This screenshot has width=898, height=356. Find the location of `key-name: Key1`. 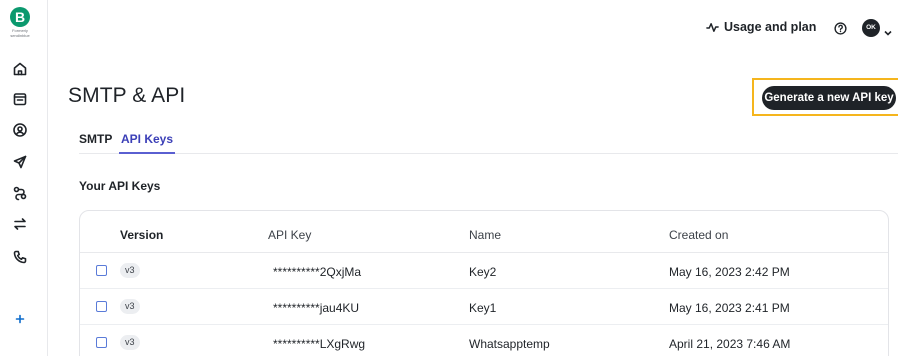

key-name: Key1 is located at coordinates (483, 308).